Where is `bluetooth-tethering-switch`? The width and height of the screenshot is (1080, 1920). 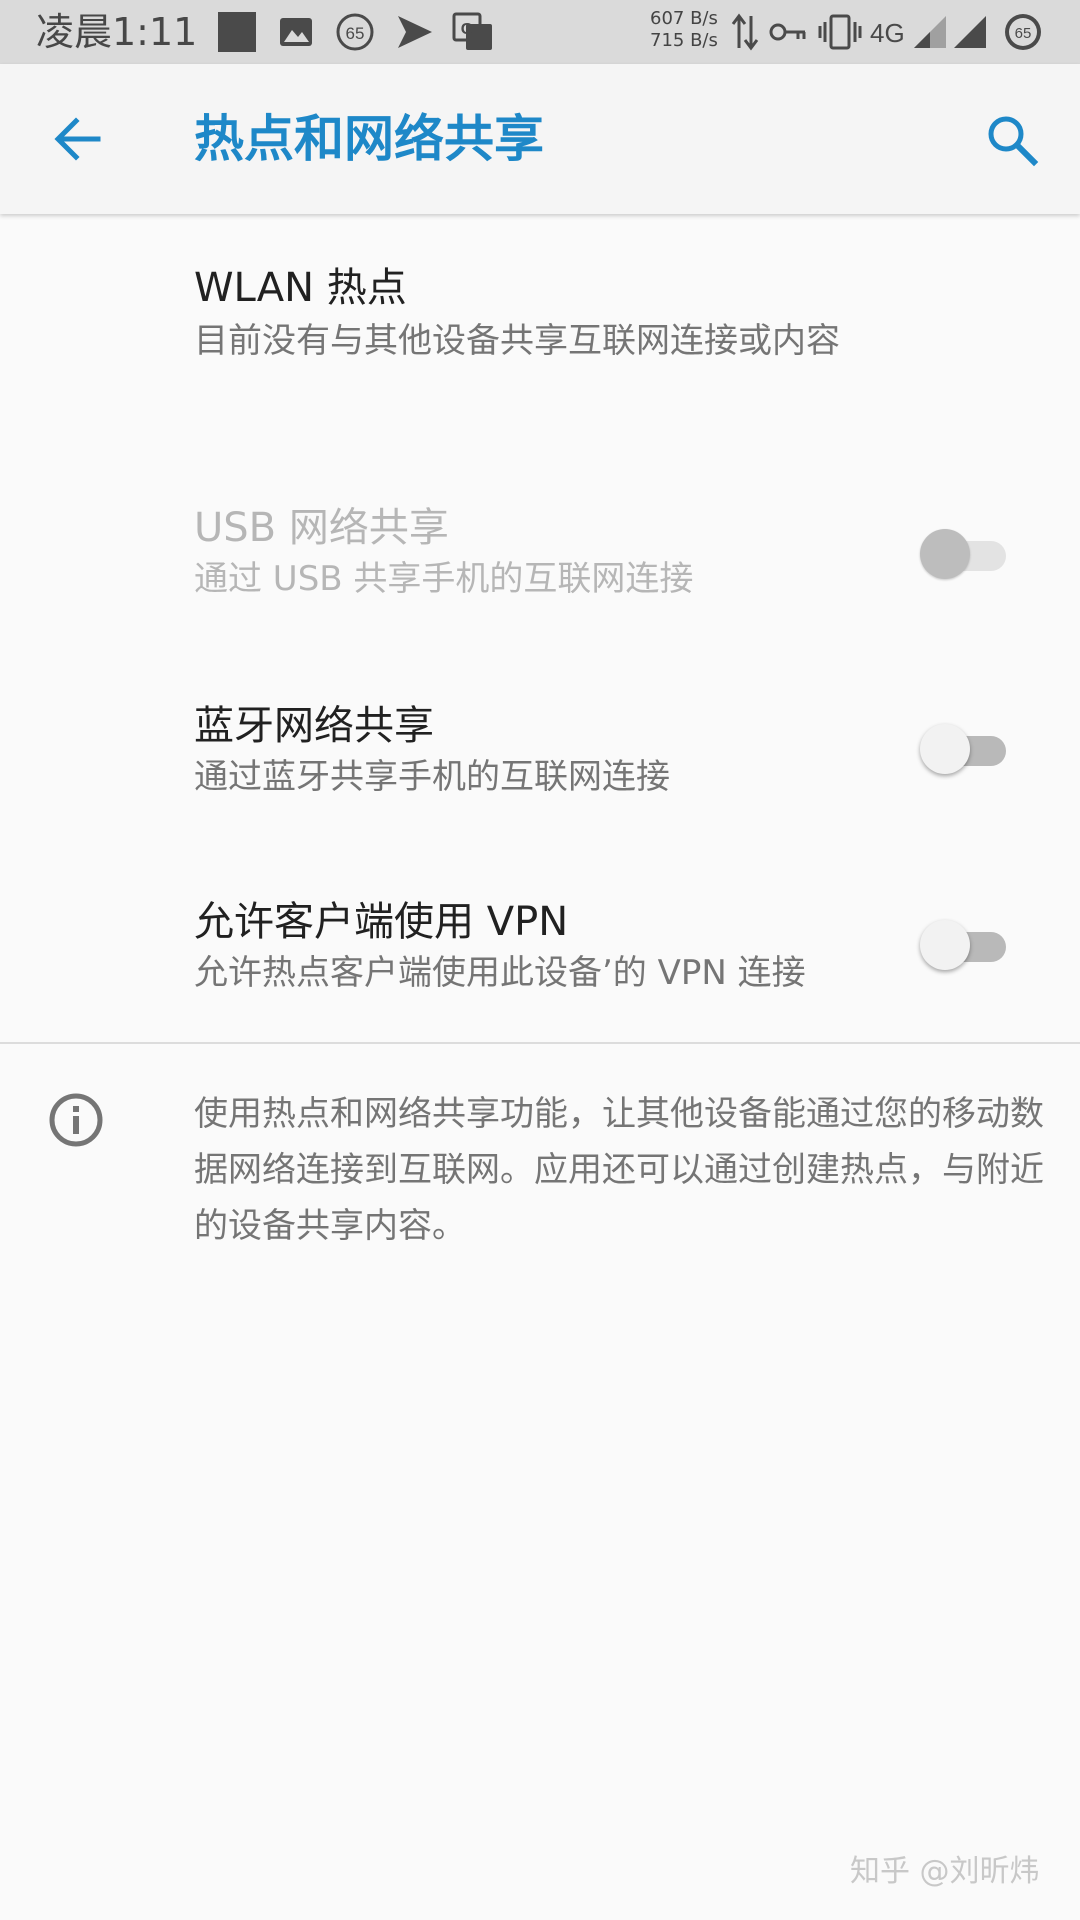 bluetooth-tethering-switch is located at coordinates (965, 748).